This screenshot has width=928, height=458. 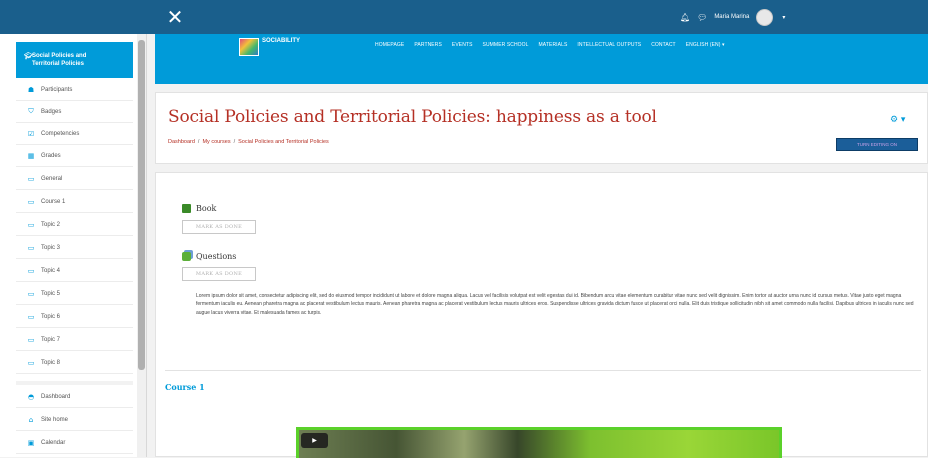 I want to click on sidebar-item-label: Course 1, so click(x=53, y=201).